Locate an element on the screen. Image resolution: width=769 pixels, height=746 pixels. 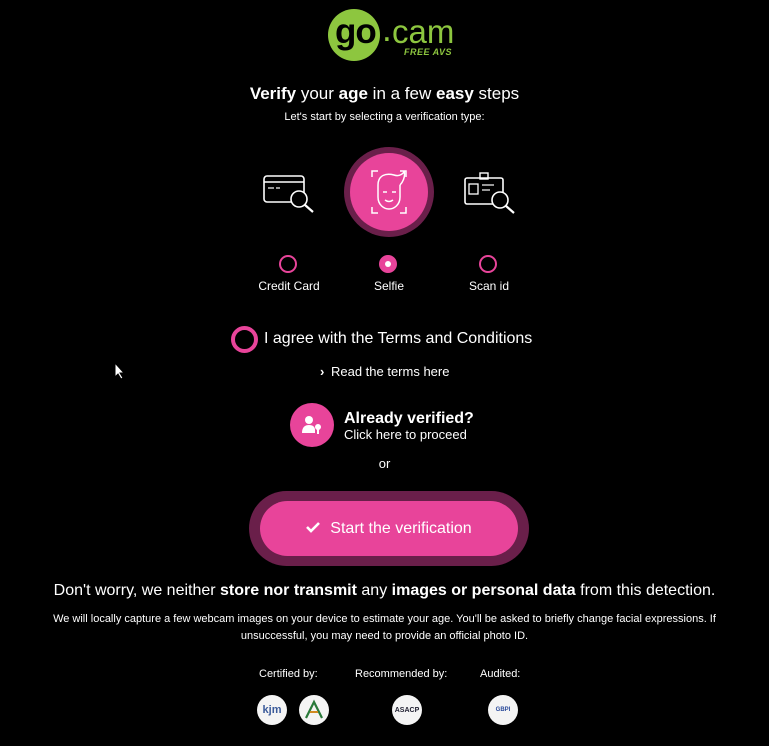
headline-text-3: steps is located at coordinates (496, 93).